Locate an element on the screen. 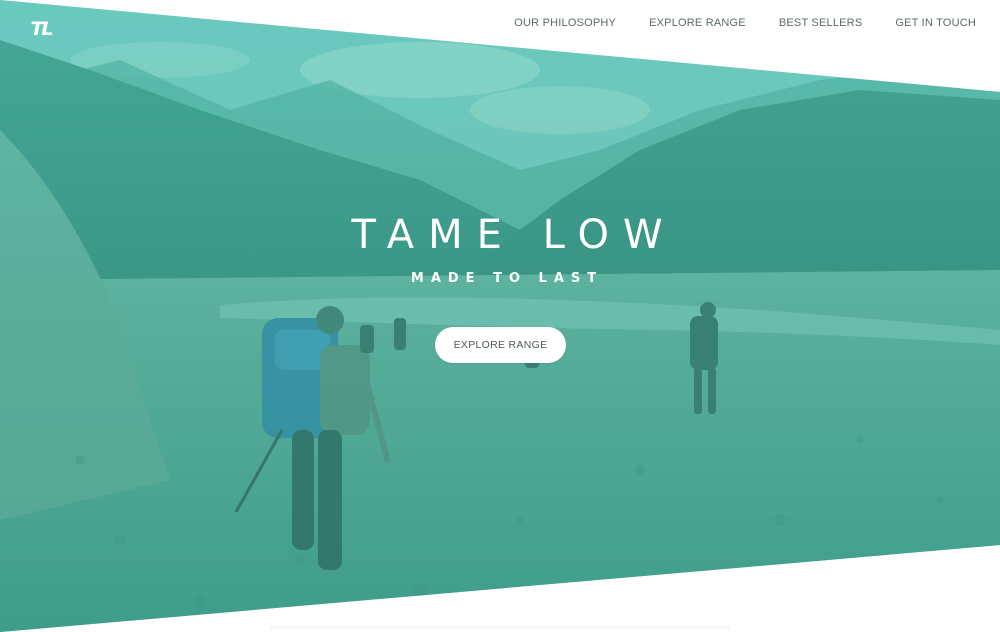 The width and height of the screenshot is (1000, 632). nav-item-explore-range: EXPLORE RANGE is located at coordinates (681, 23).